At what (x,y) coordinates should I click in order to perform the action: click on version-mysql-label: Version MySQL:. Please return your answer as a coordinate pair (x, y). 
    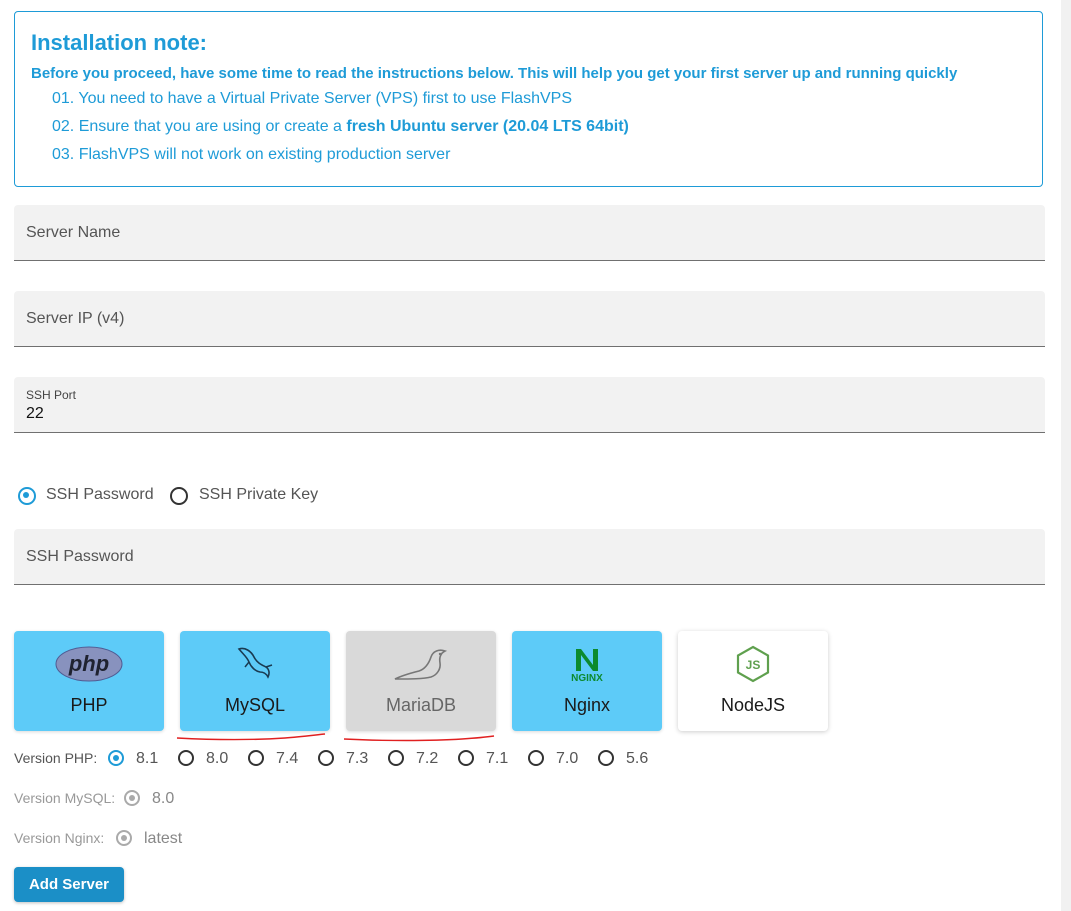
    Looking at the image, I should click on (65, 798).